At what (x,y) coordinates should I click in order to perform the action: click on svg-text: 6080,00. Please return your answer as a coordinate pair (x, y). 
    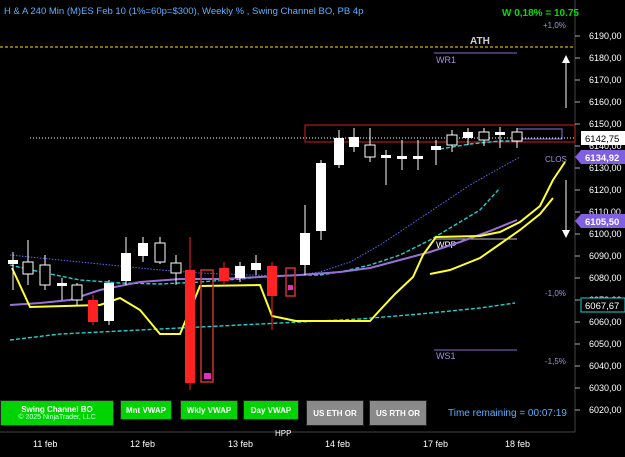
    Looking at the image, I should click on (605, 278).